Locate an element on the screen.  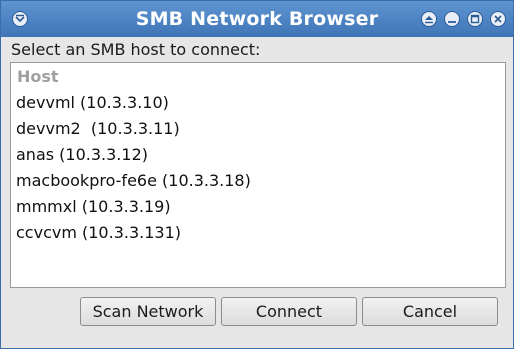
scan-network-button: Scan Network is located at coordinates (148, 311).